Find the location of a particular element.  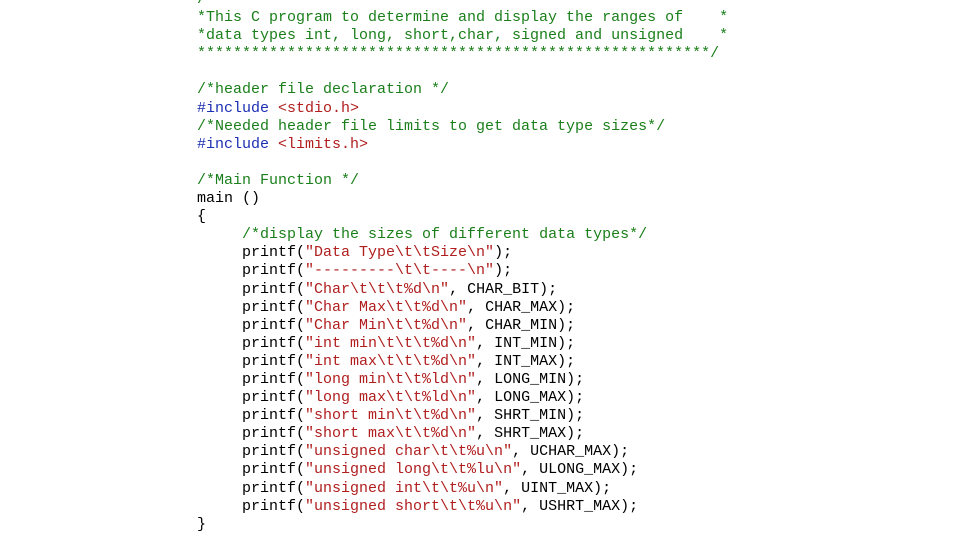

code-token-string: "unsigned int\t\t%u\n" is located at coordinates (404, 488).